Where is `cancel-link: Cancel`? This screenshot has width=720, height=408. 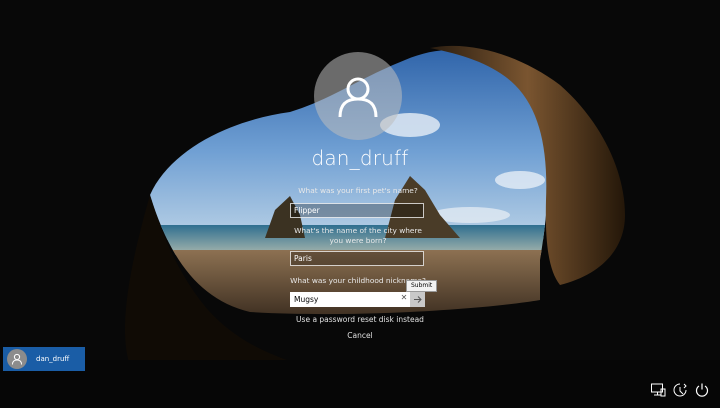
cancel-link: Cancel is located at coordinates (360, 335).